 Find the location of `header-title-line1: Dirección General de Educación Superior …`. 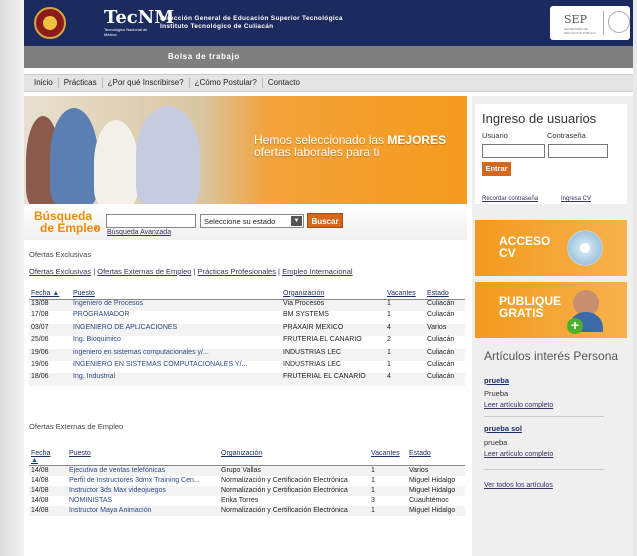

header-title-line1: Dirección General de Educación Superior … is located at coordinates (251, 18).